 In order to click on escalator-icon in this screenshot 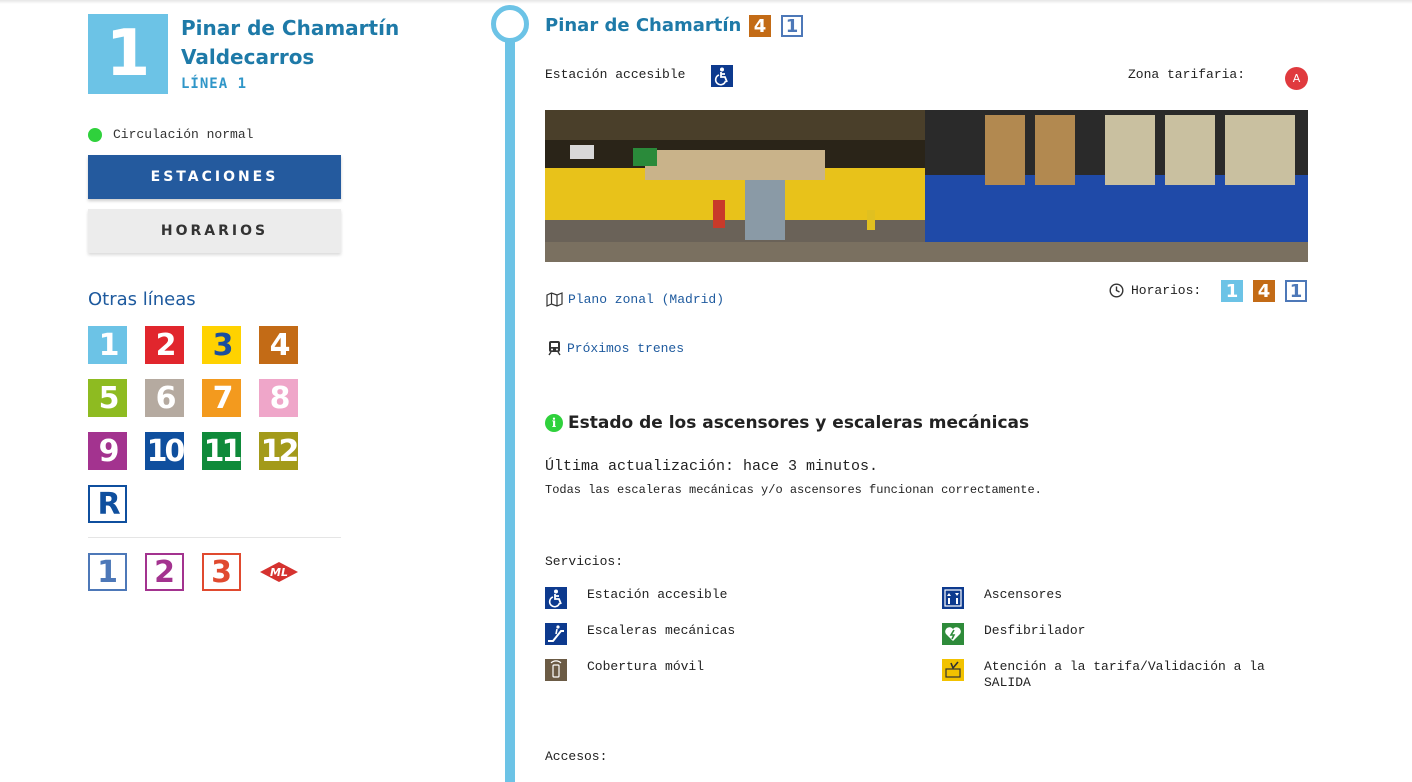, I will do `click(556, 634)`.